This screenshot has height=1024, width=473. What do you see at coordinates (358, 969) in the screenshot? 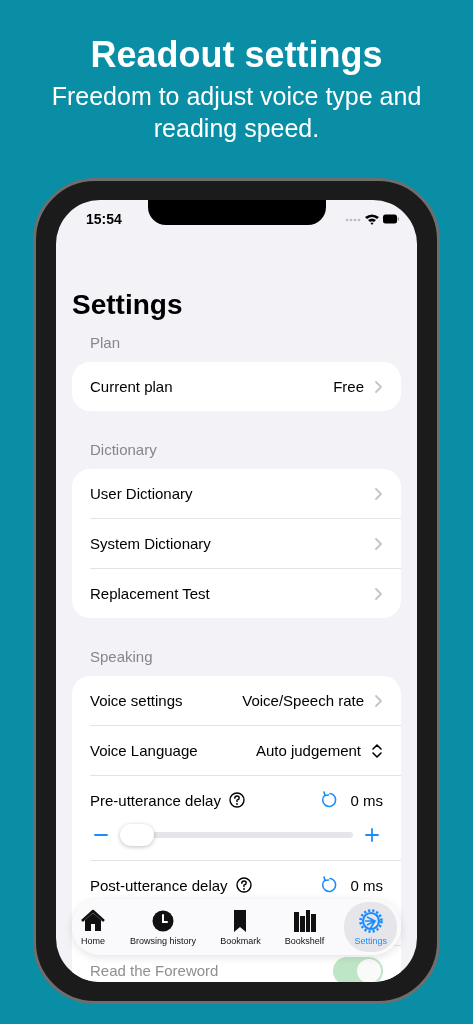
I see `toggle-switch` at bounding box center [358, 969].